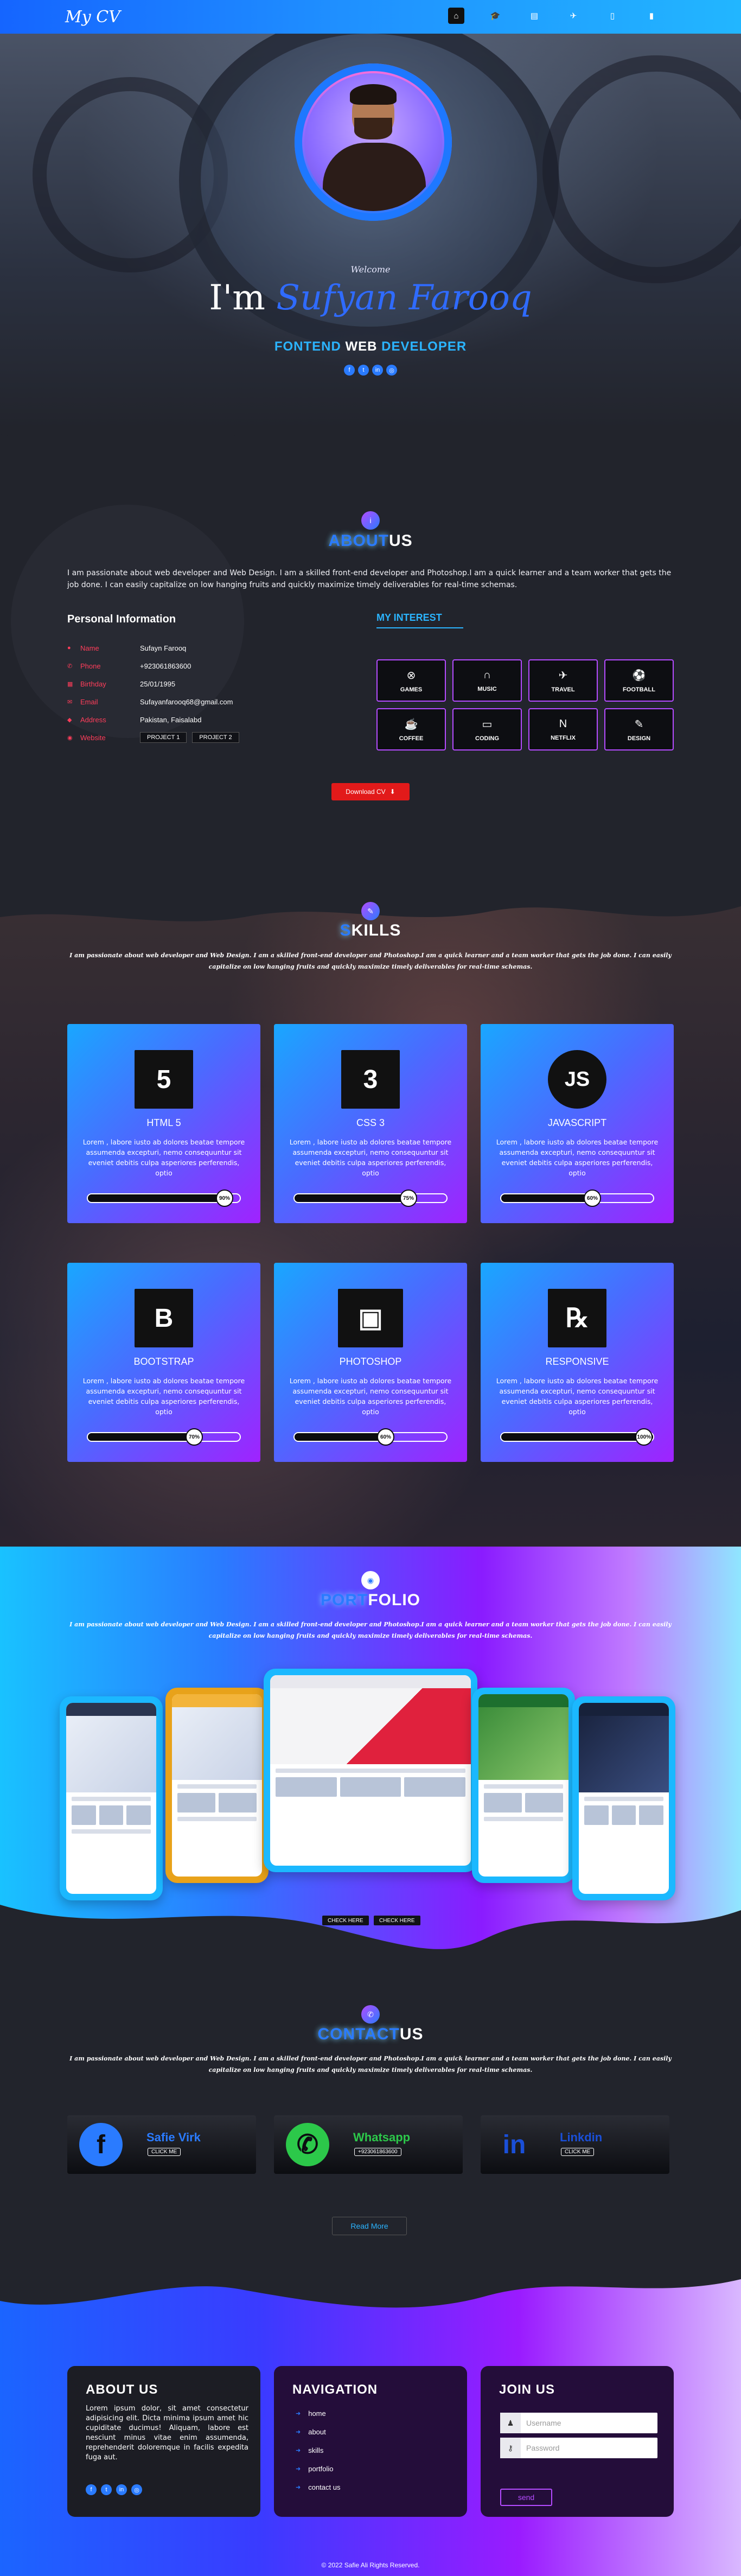 Image resolution: width=741 pixels, height=2576 pixels. Describe the element at coordinates (69, 648) in the screenshot. I see `user-icon: ●` at that location.